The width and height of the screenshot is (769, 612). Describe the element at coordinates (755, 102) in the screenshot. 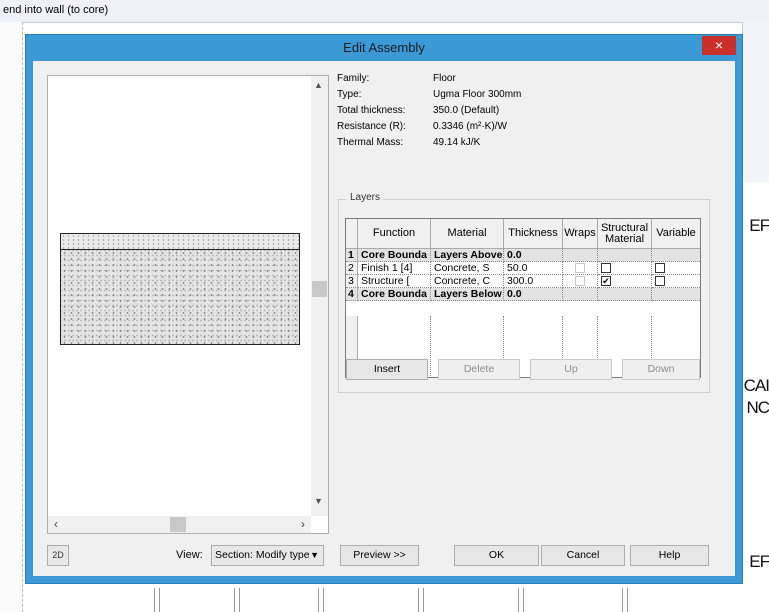

I see `background-right-panel` at that location.